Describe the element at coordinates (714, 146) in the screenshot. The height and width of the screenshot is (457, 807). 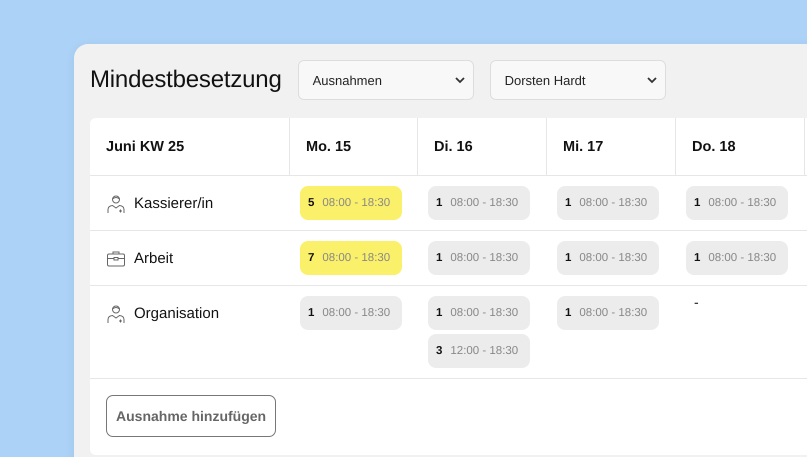
I see `column-header: Do. 18` at that location.